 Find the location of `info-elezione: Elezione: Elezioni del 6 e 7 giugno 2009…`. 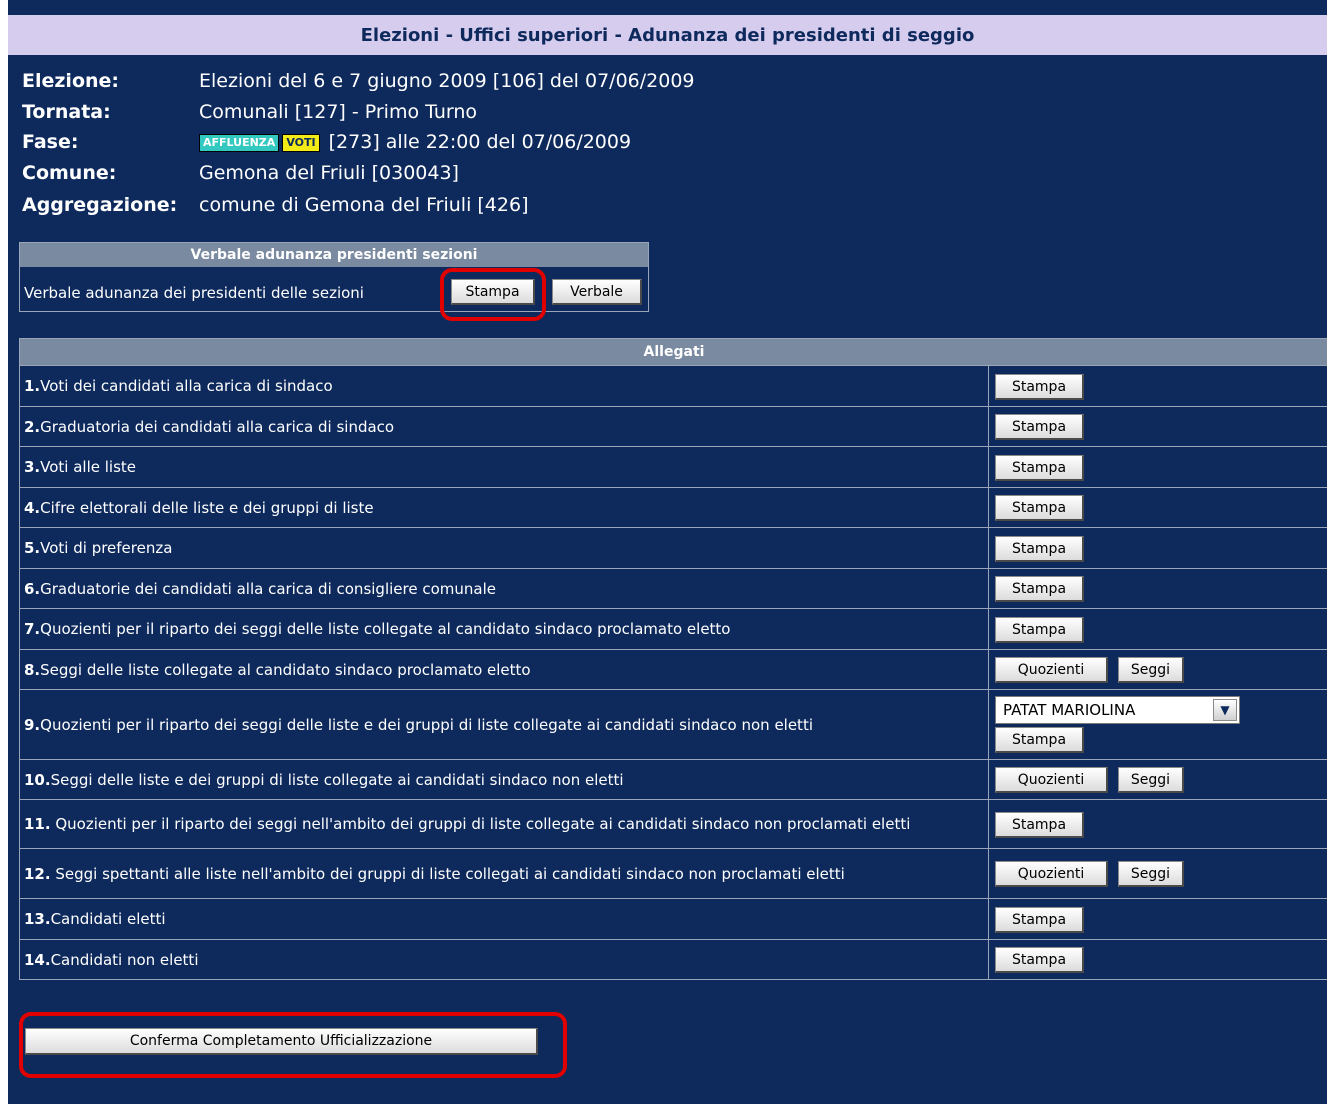

info-elezione: Elezione: Elezioni del 6 e 7 giugno 2009… is located at coordinates (358, 81).